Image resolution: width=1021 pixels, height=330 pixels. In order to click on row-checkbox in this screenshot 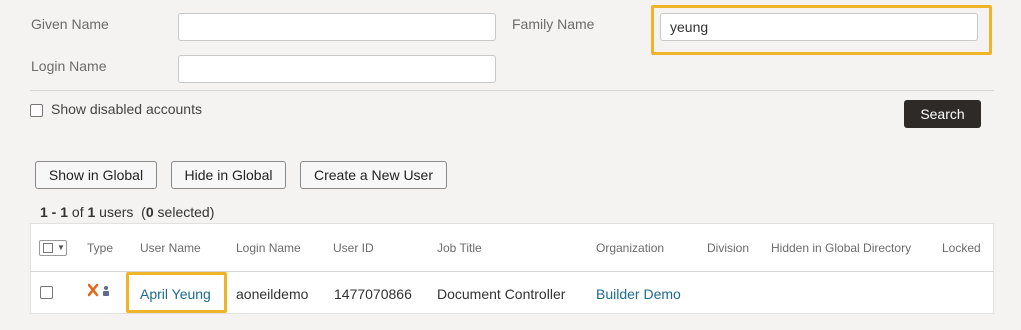, I will do `click(46, 292)`.